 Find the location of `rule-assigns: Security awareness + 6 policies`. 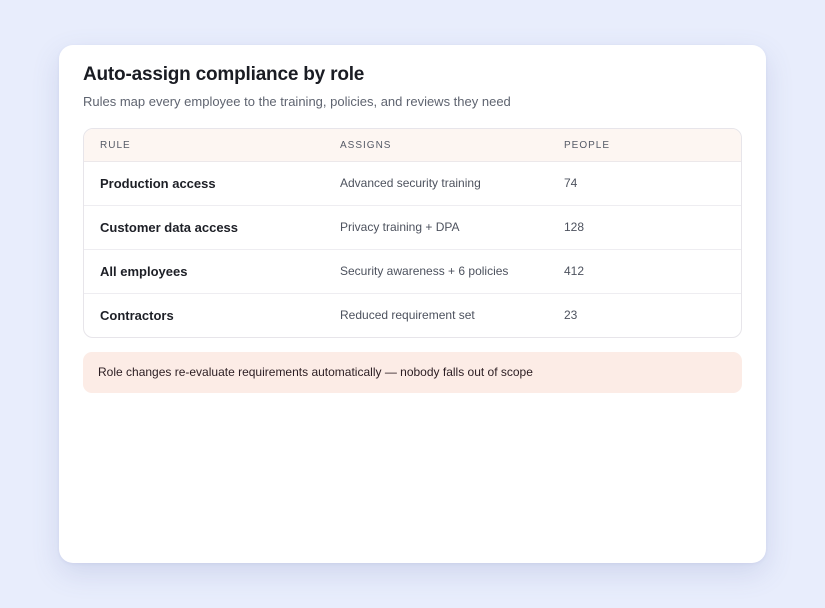

rule-assigns: Security awareness + 6 policies is located at coordinates (424, 271).